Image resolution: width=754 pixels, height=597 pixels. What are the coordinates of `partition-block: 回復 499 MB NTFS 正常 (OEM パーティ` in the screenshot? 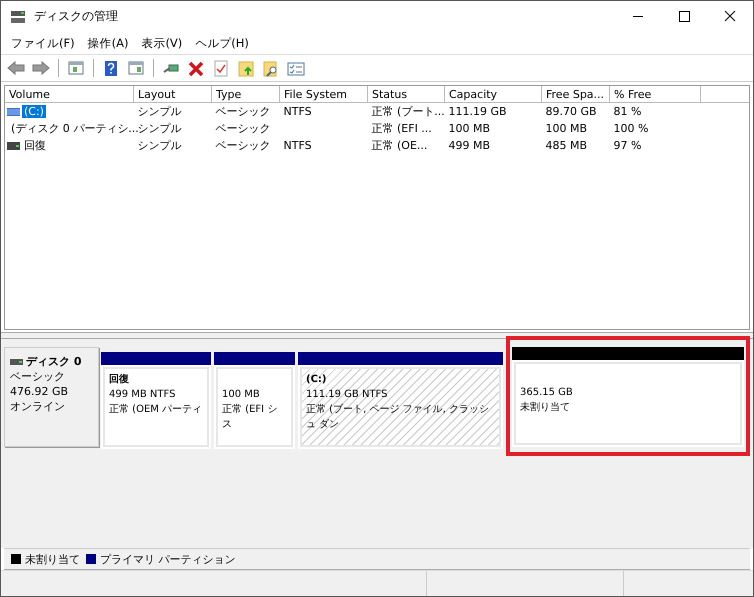 It's located at (156, 400).